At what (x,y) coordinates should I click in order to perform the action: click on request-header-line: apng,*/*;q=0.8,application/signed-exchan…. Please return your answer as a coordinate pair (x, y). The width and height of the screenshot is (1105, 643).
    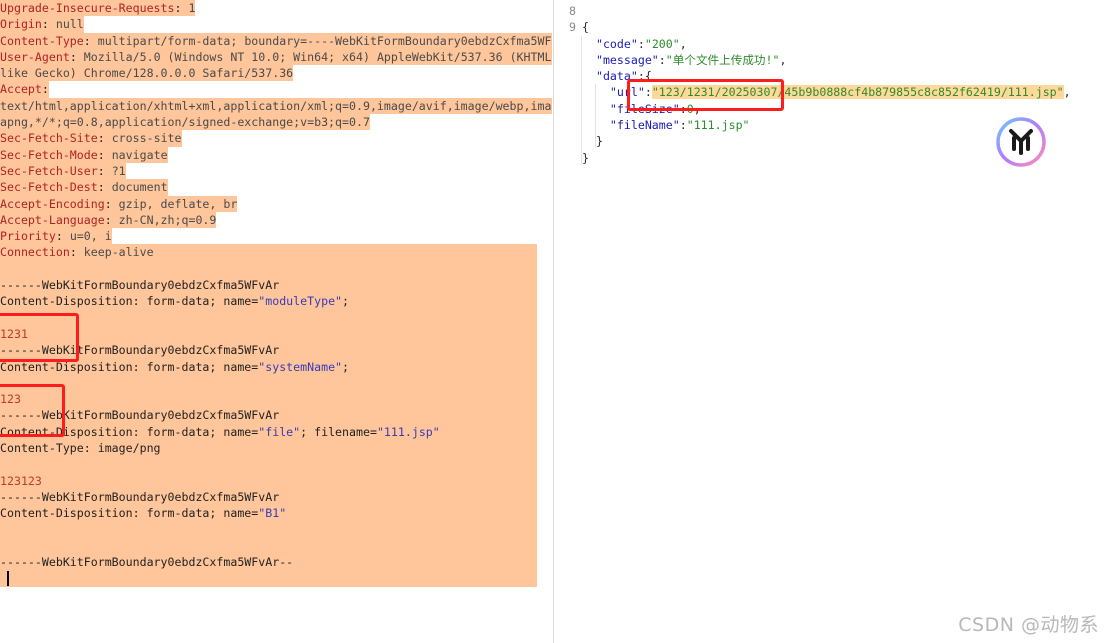
    Looking at the image, I should click on (276, 122).